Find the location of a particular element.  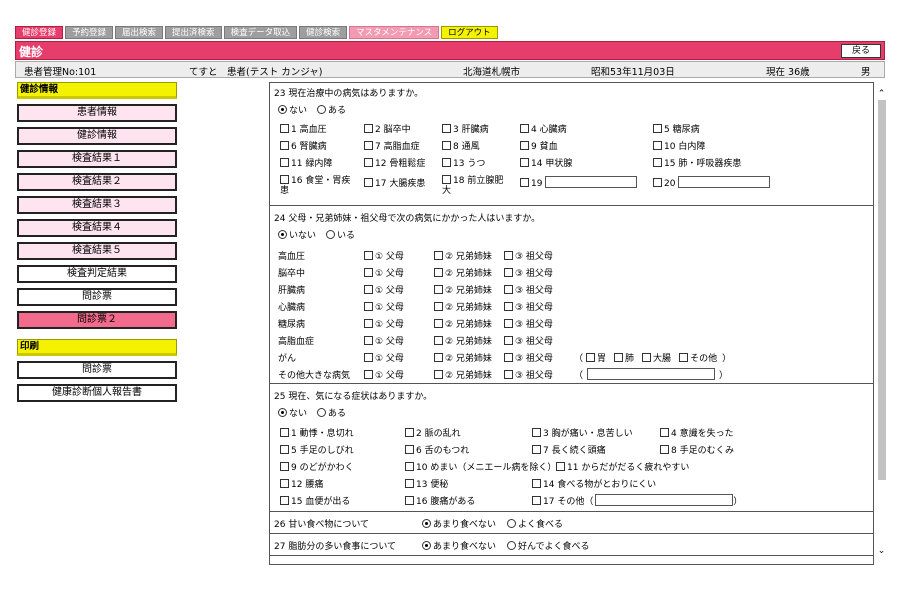

q25-checkbox-item: 10 めまい（メニエール病を除く） is located at coordinates (480, 466).